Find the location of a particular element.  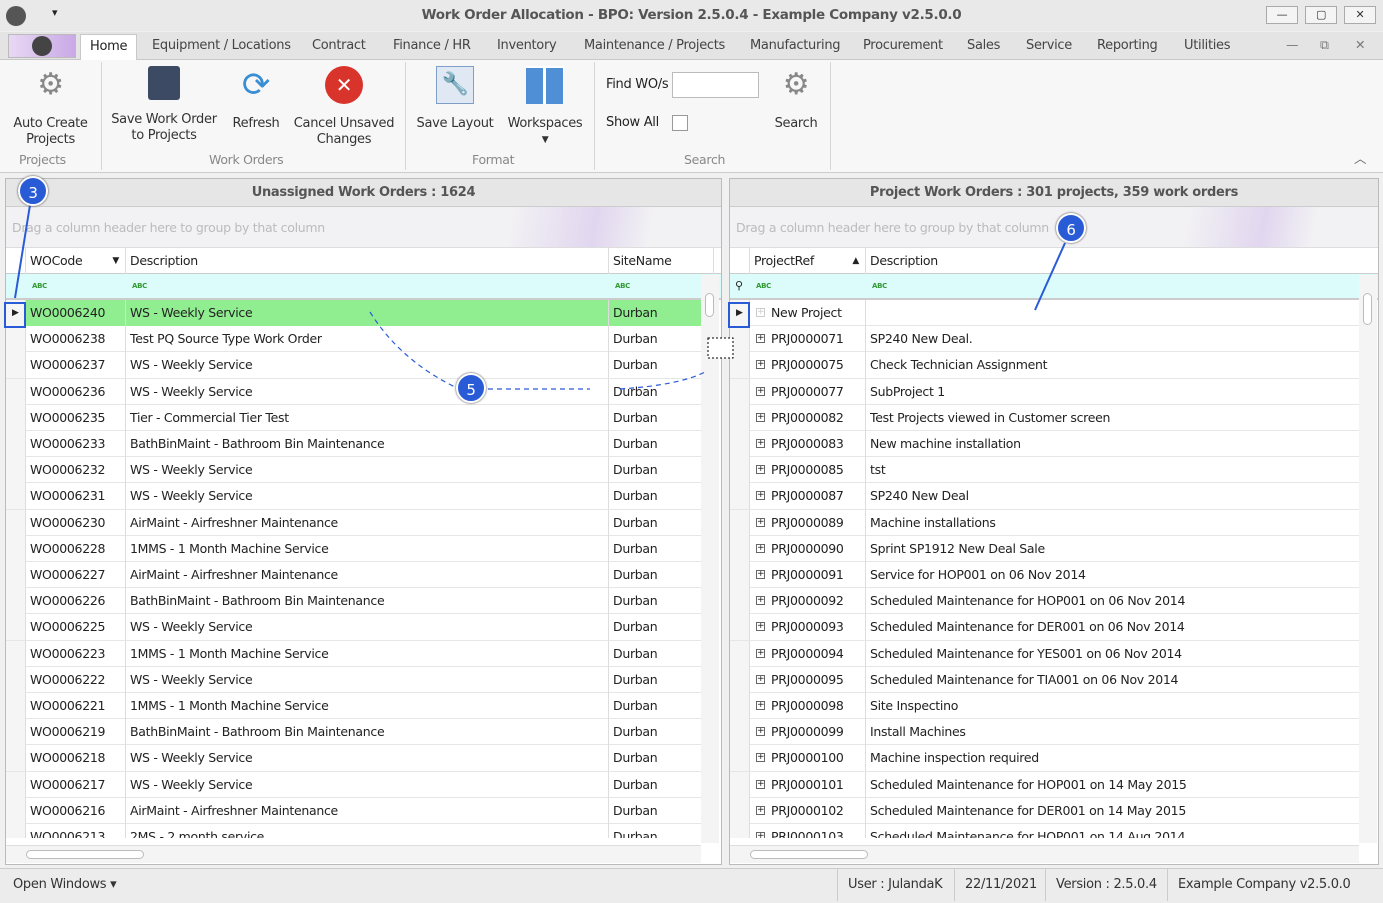

status-company: Example Company v2.5.0.0 is located at coordinates (1263, 885).